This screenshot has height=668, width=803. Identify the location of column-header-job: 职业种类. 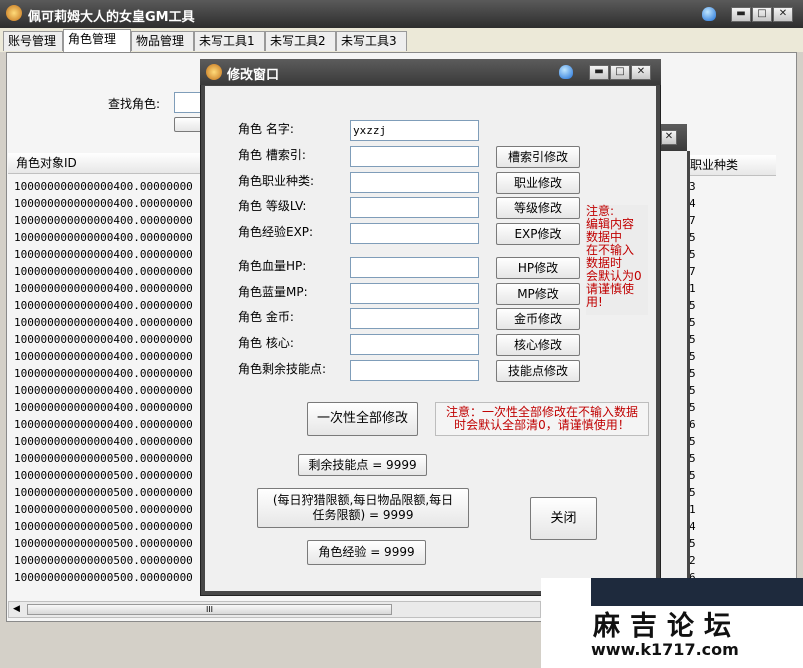
(712, 165).